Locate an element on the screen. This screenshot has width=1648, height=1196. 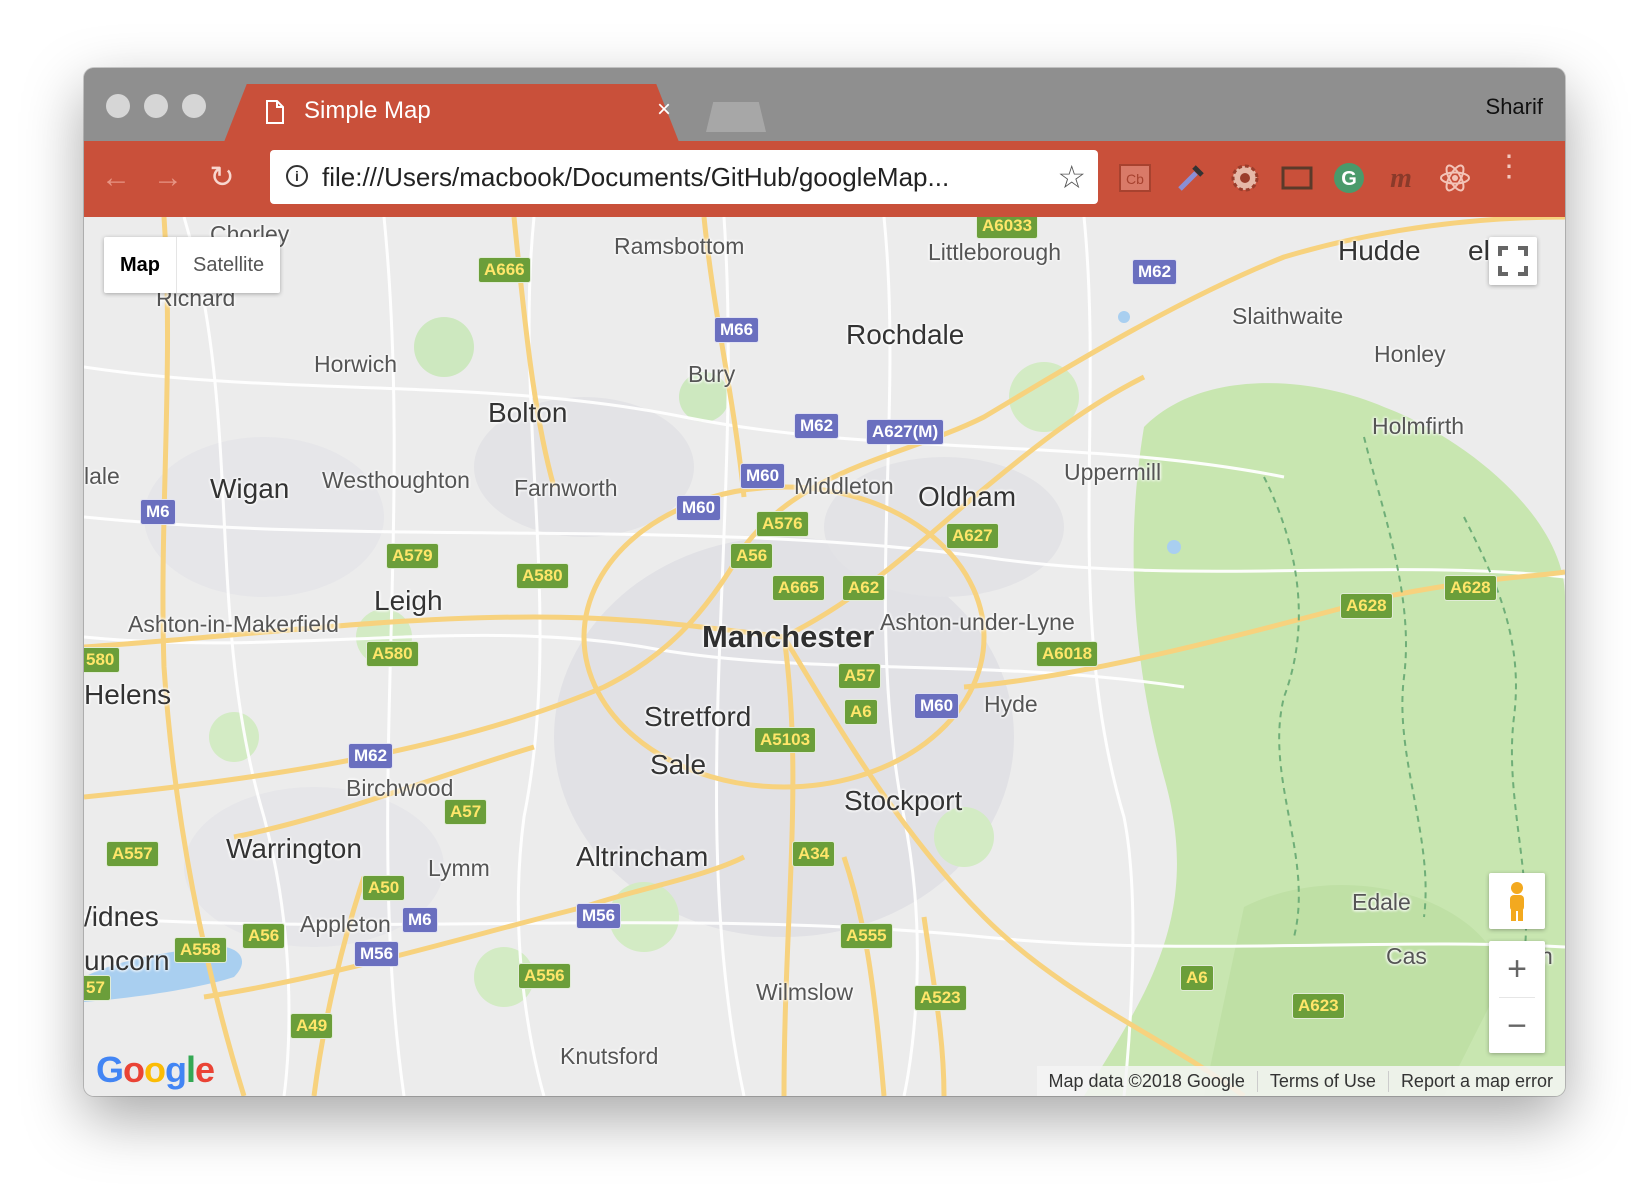
svg-text: G is located at coordinates (1349, 179).